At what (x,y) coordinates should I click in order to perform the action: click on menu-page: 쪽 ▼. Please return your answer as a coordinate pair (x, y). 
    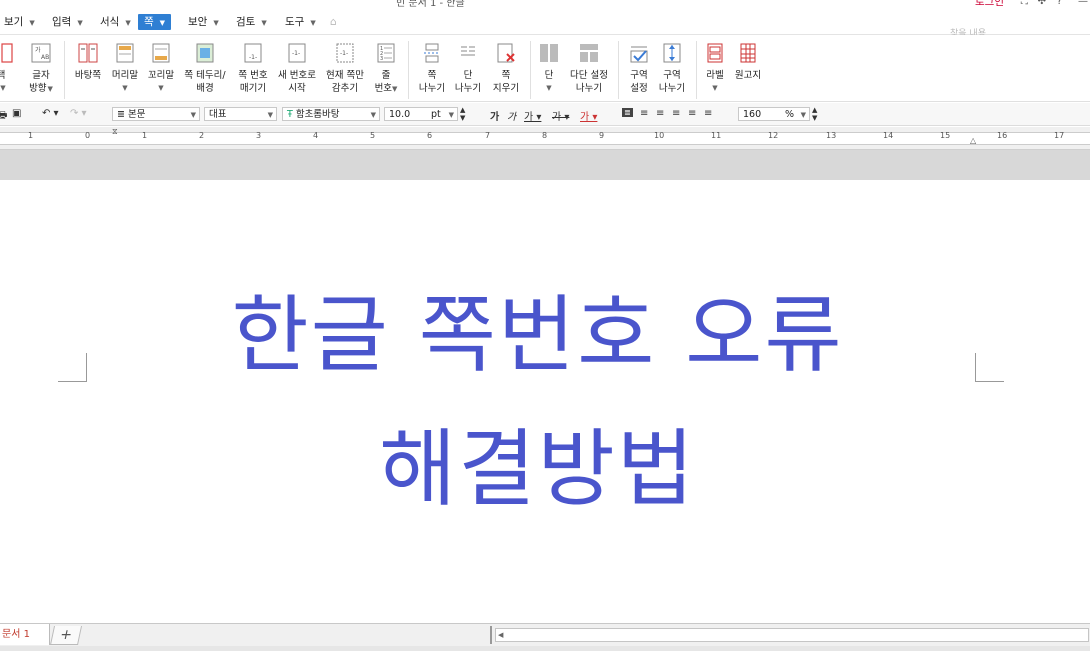
    Looking at the image, I should click on (155, 22).